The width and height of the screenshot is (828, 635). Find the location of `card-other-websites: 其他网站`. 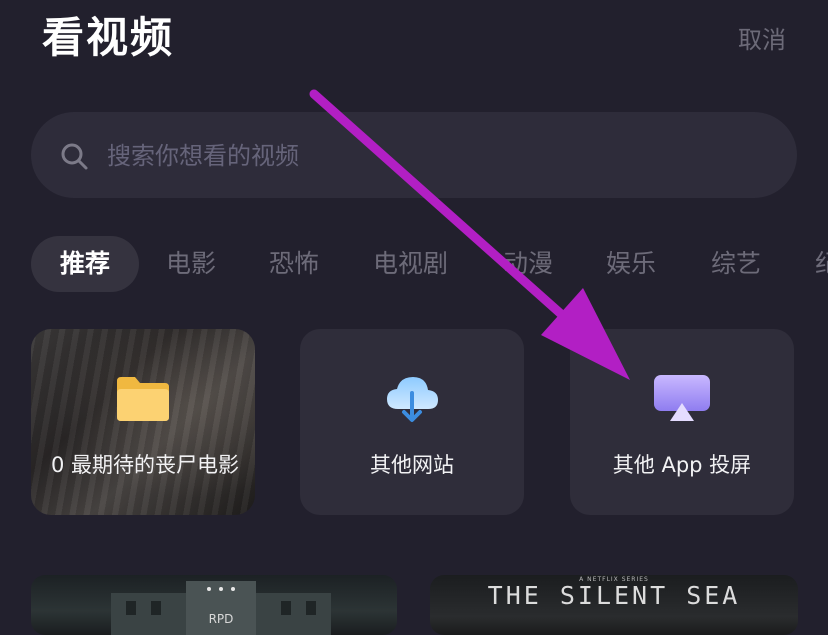

card-other-websites: 其他网站 is located at coordinates (412, 422).